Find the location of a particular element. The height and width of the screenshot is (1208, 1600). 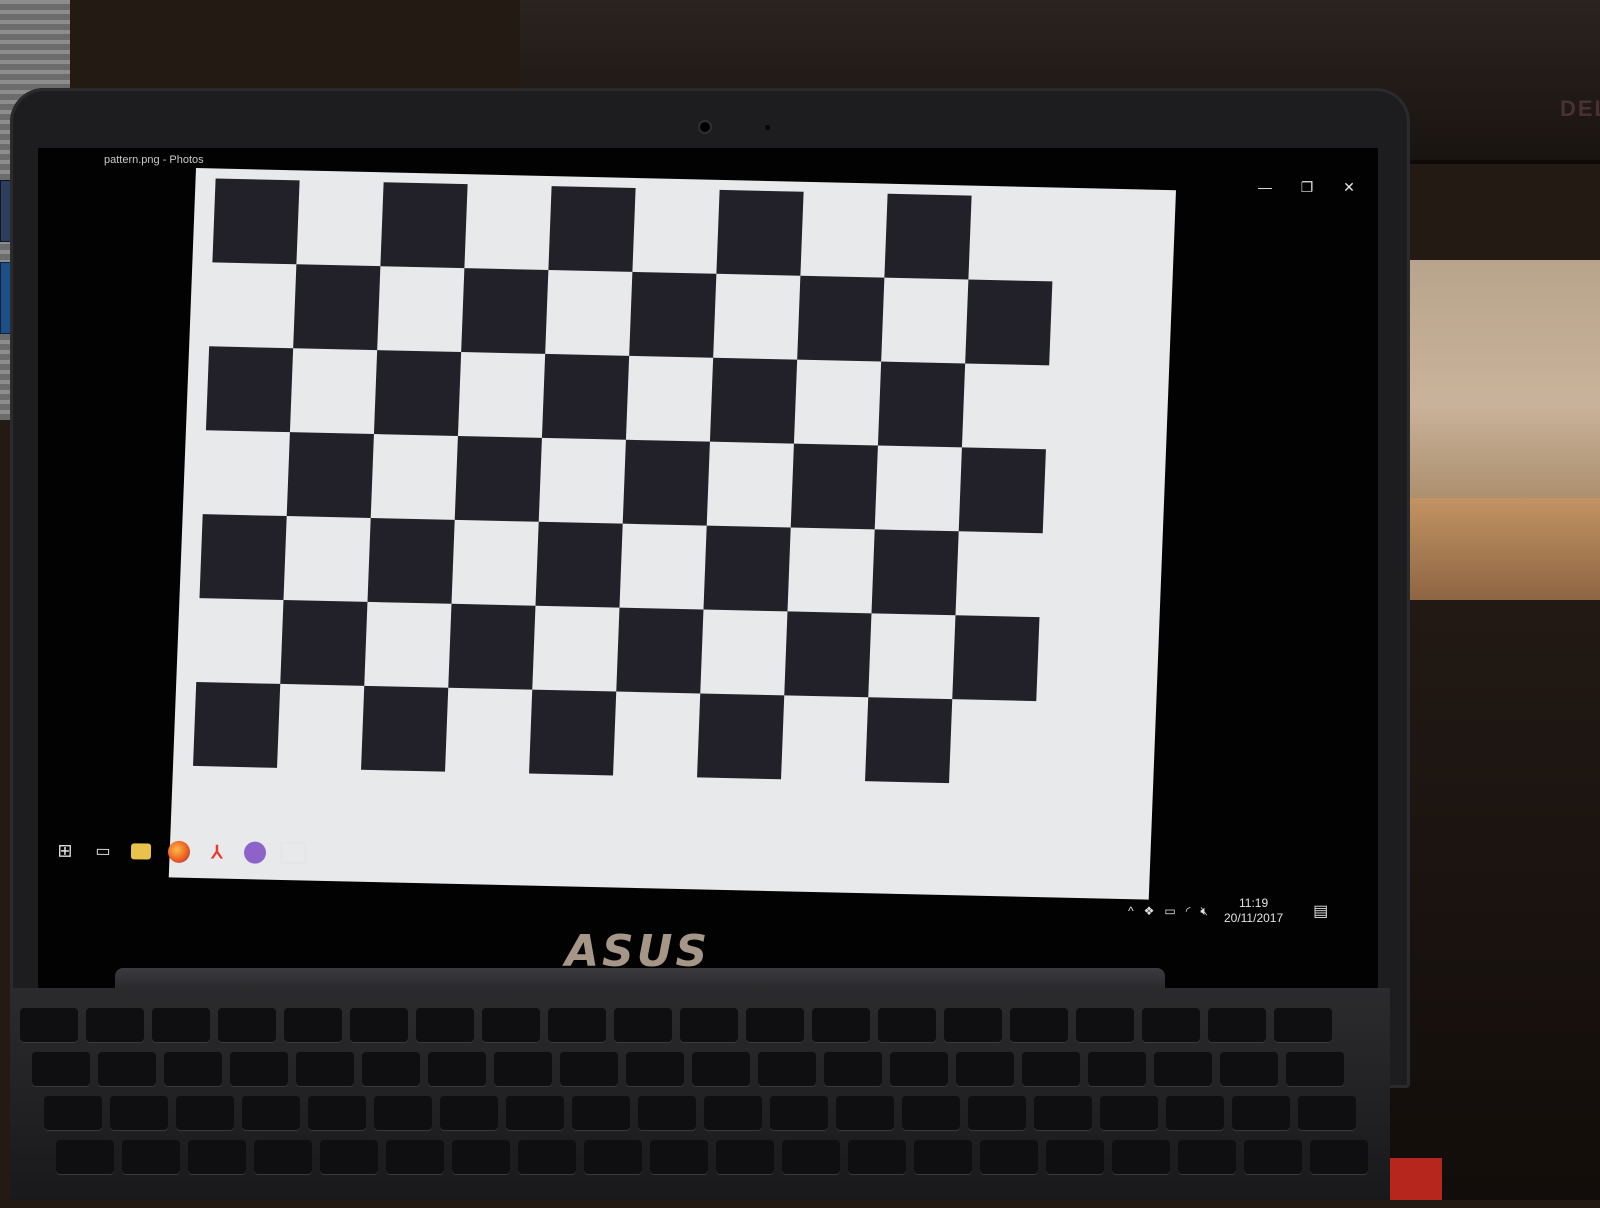

volume-muted-icon: 🔇︎ is located at coordinates (1204, 911).